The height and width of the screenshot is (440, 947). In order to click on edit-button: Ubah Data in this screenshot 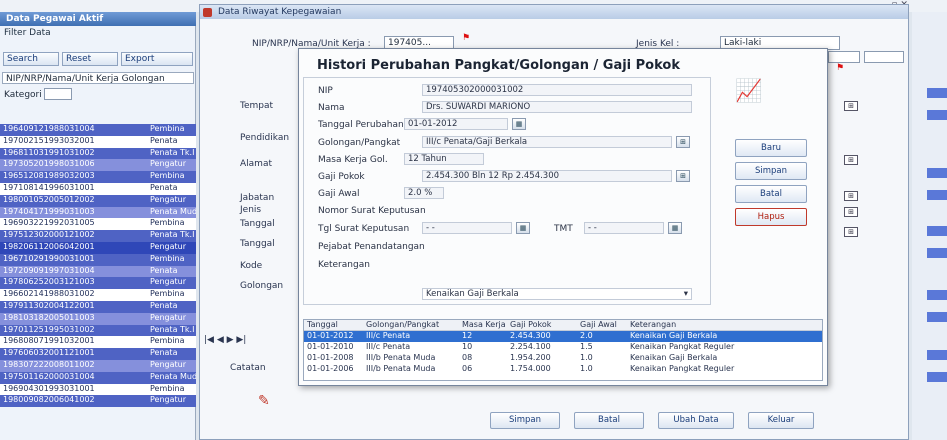, I will do `click(696, 420)`.